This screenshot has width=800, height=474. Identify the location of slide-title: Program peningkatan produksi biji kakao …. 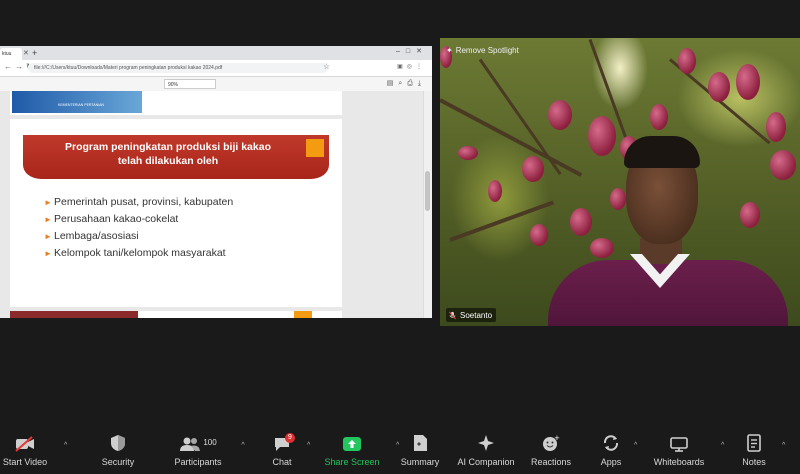
(168, 154).